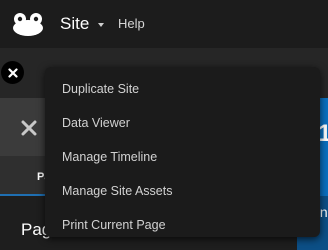 The image size is (328, 250). I want to click on menu-item-manage-site-assets: Manage Site Assets, so click(182, 191).